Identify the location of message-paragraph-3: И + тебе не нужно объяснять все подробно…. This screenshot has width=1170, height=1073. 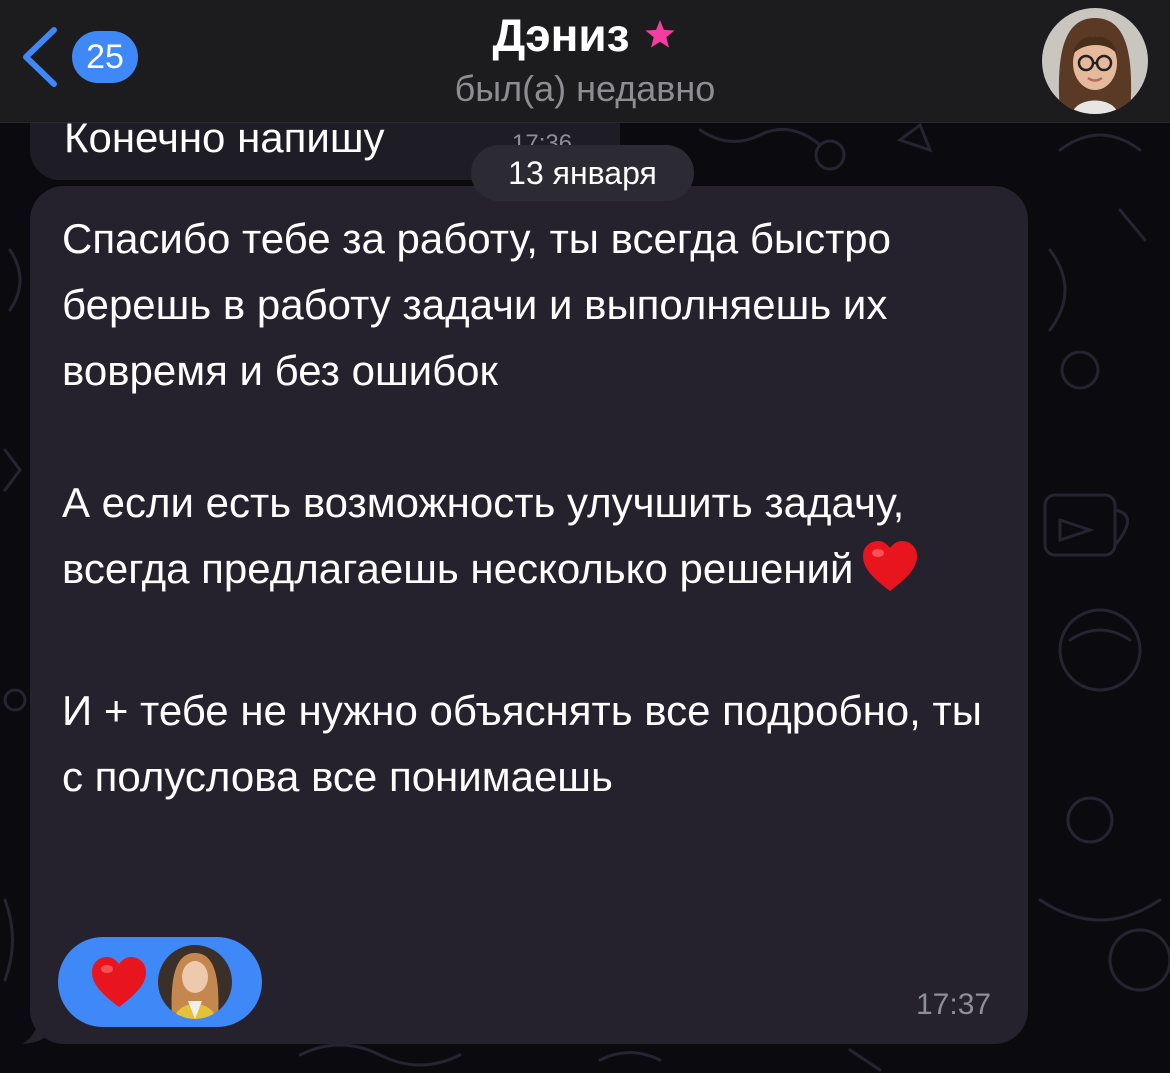
(522, 743).